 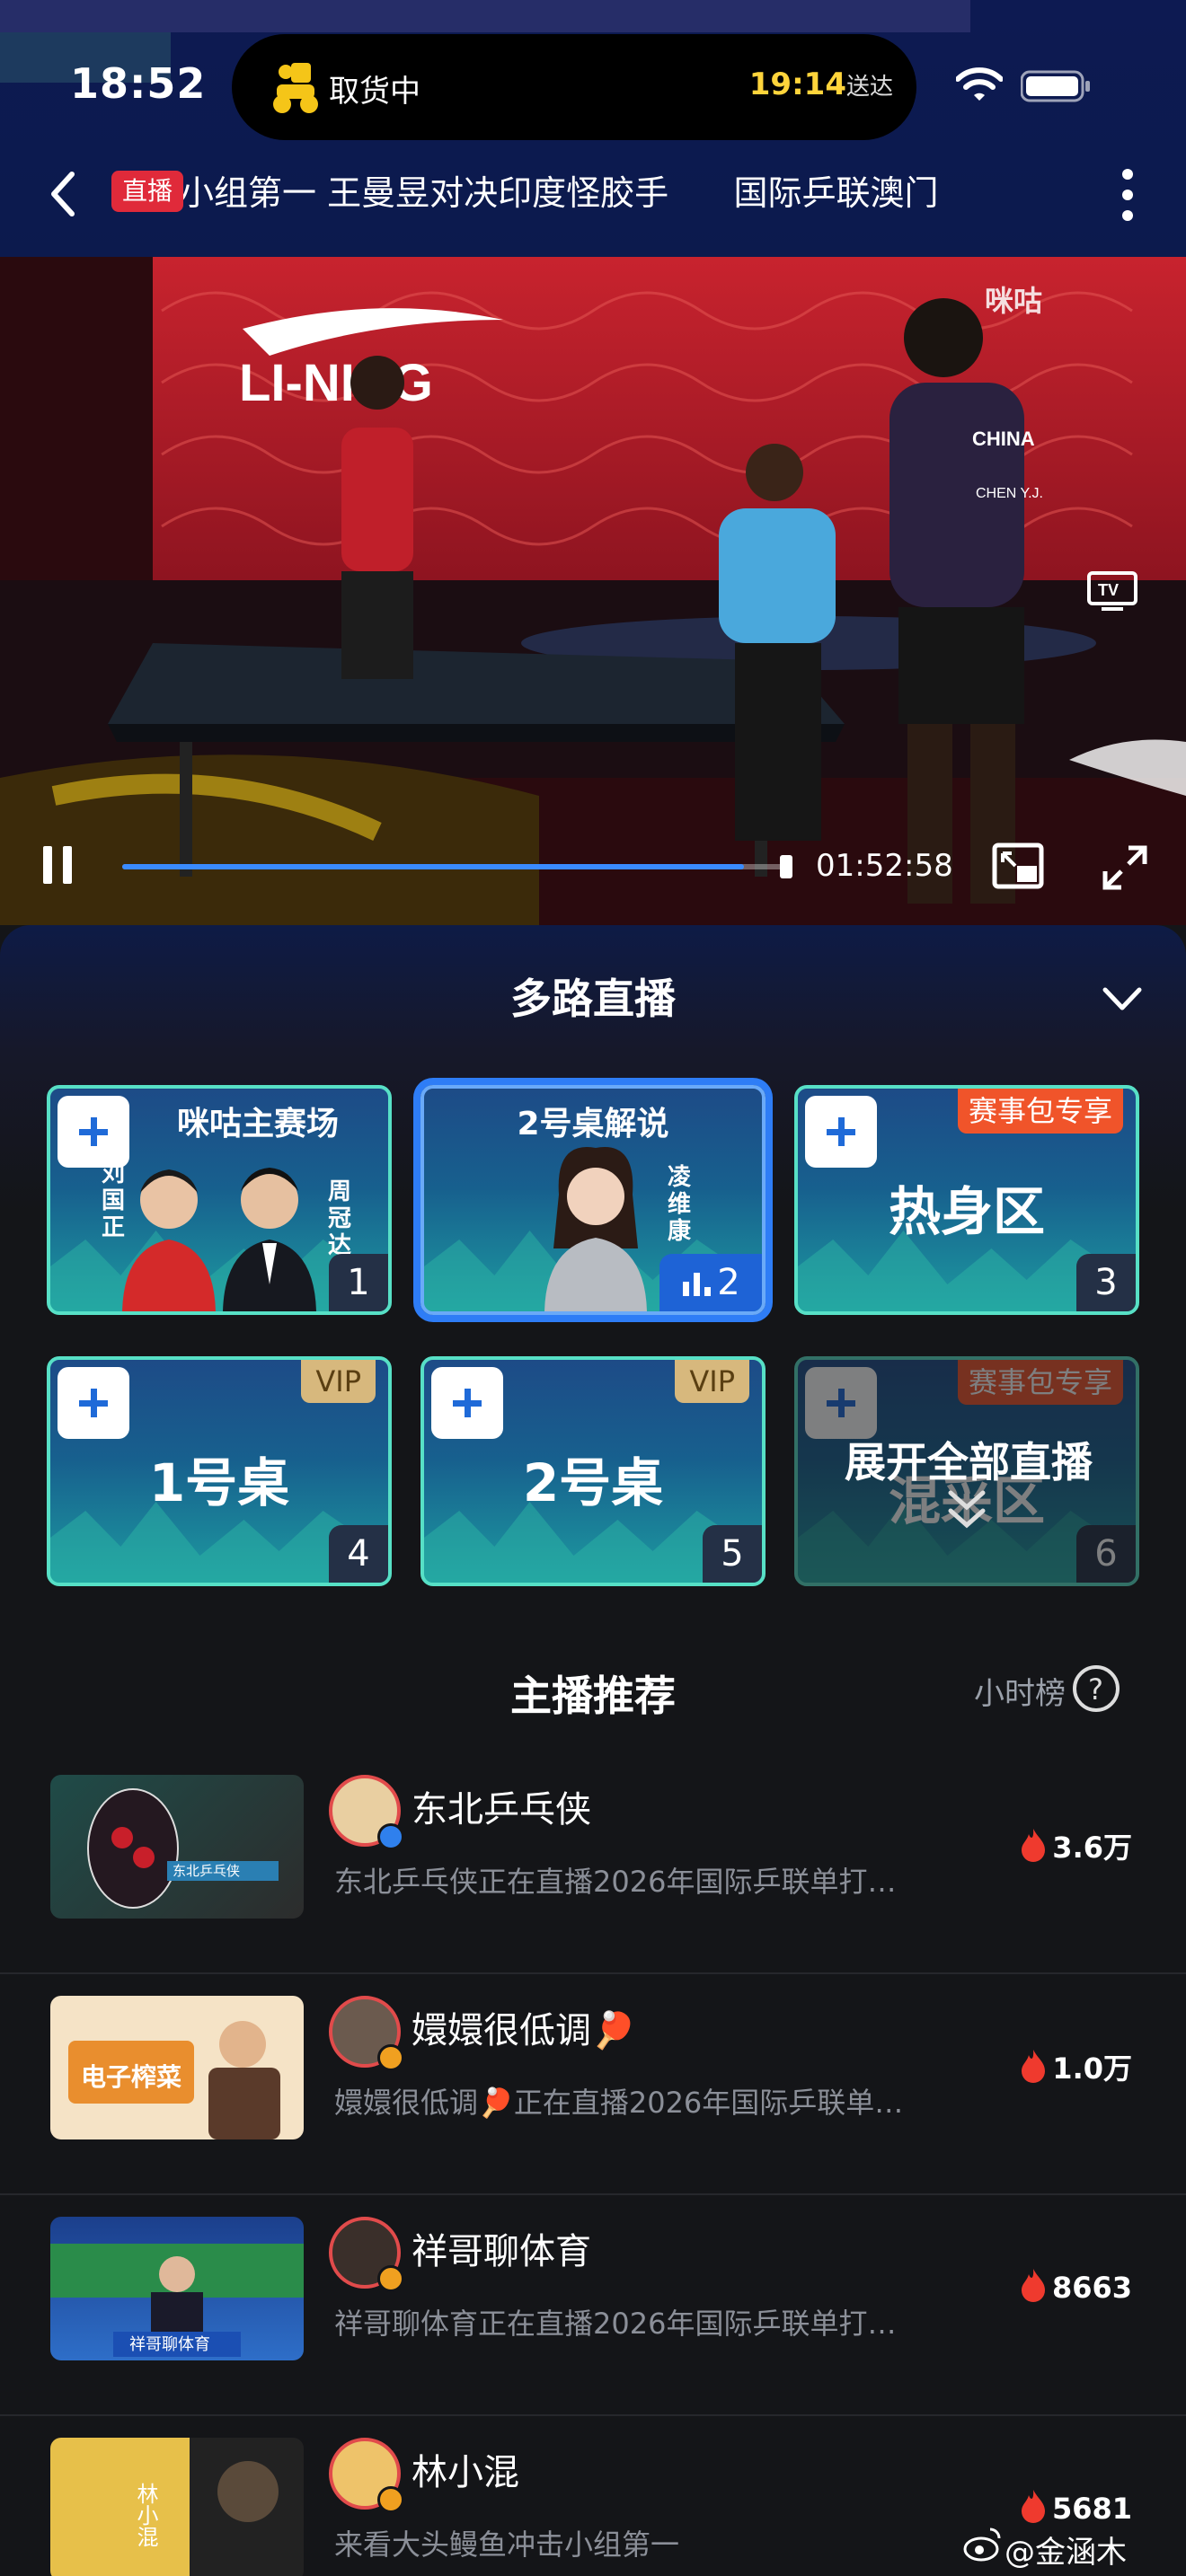 What do you see at coordinates (1092, 2068) in the screenshot?
I see `heat-value: 1.0万` at bounding box center [1092, 2068].